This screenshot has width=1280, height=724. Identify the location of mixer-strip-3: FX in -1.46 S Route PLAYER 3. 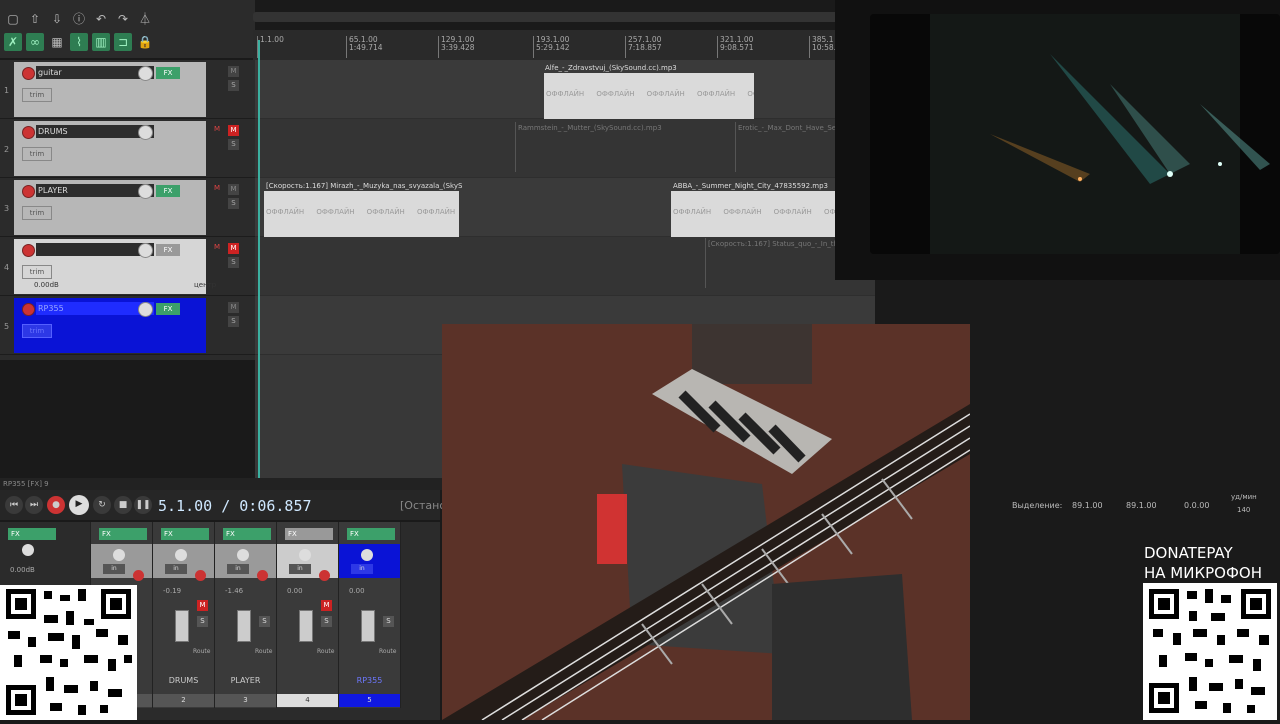
(246, 615).